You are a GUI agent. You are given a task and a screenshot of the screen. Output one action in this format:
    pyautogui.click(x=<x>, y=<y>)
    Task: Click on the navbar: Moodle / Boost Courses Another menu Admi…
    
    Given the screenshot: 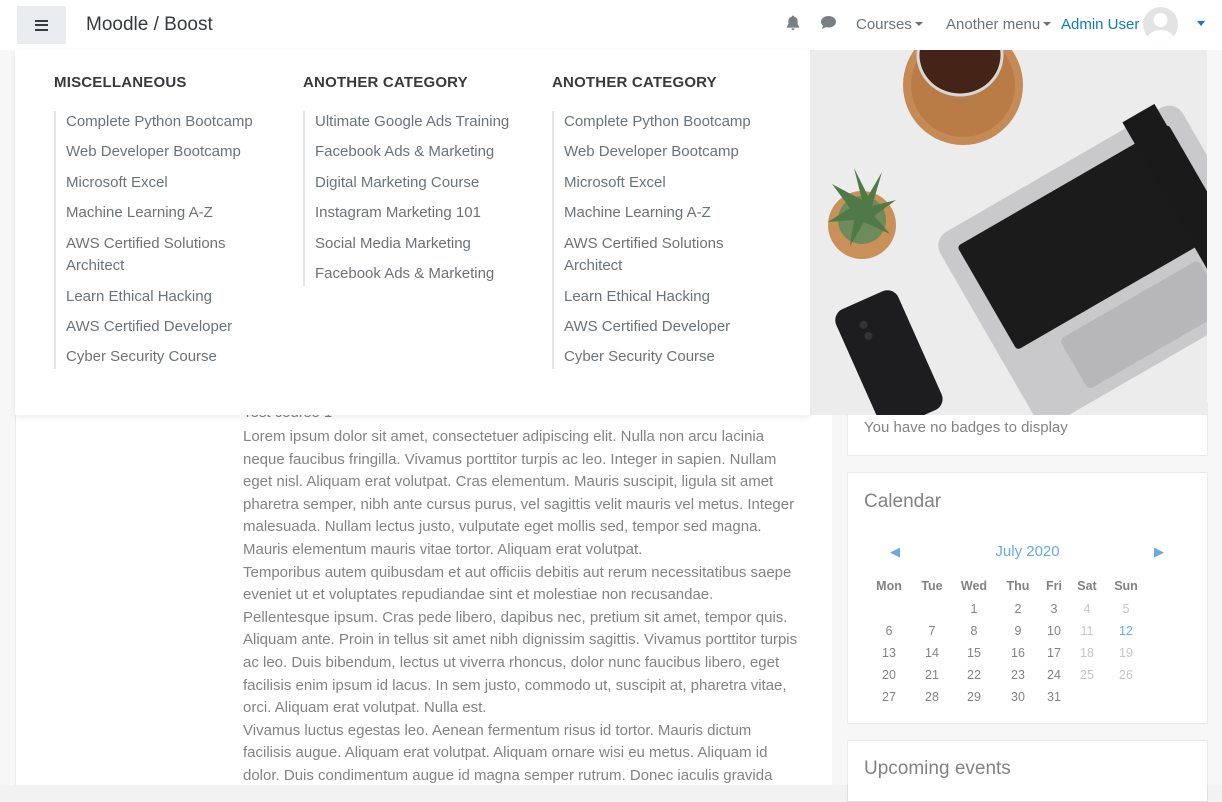 What is the action you would take?
    pyautogui.click(x=611, y=25)
    